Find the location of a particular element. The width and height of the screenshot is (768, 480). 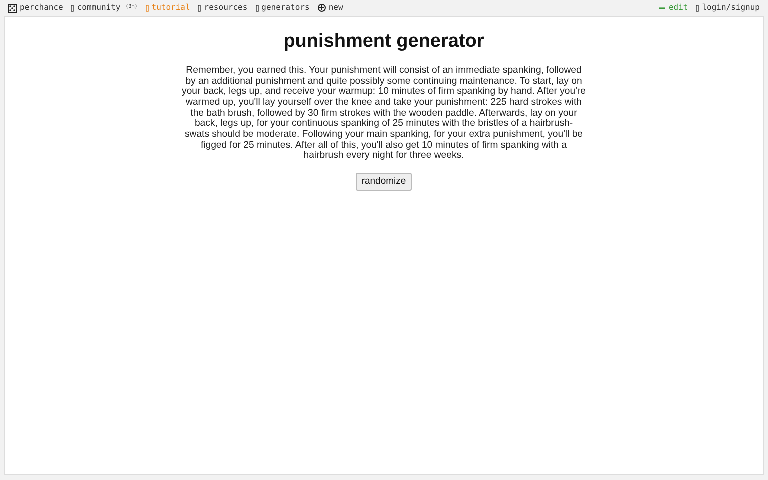

nav-link: new is located at coordinates (331, 8).